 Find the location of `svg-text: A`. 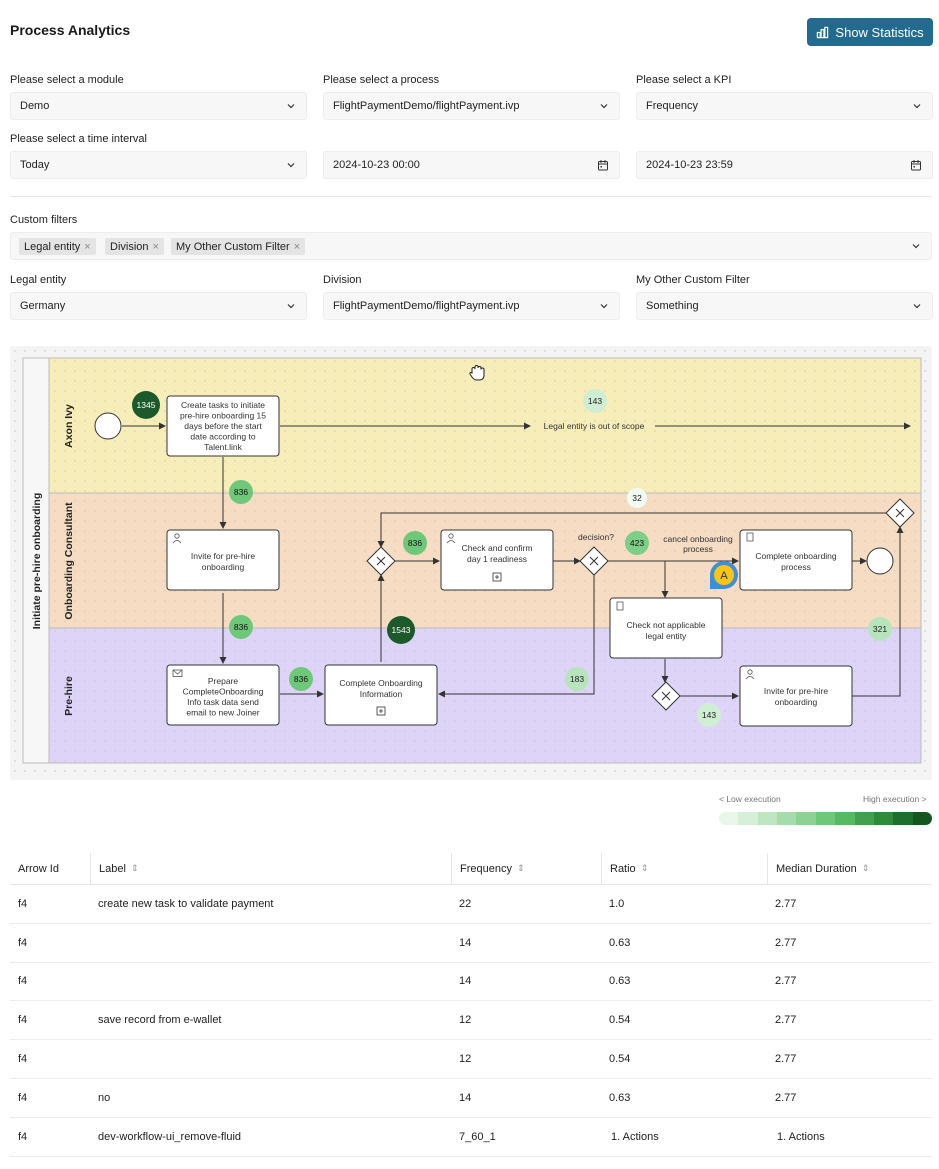

svg-text: A is located at coordinates (724, 576).